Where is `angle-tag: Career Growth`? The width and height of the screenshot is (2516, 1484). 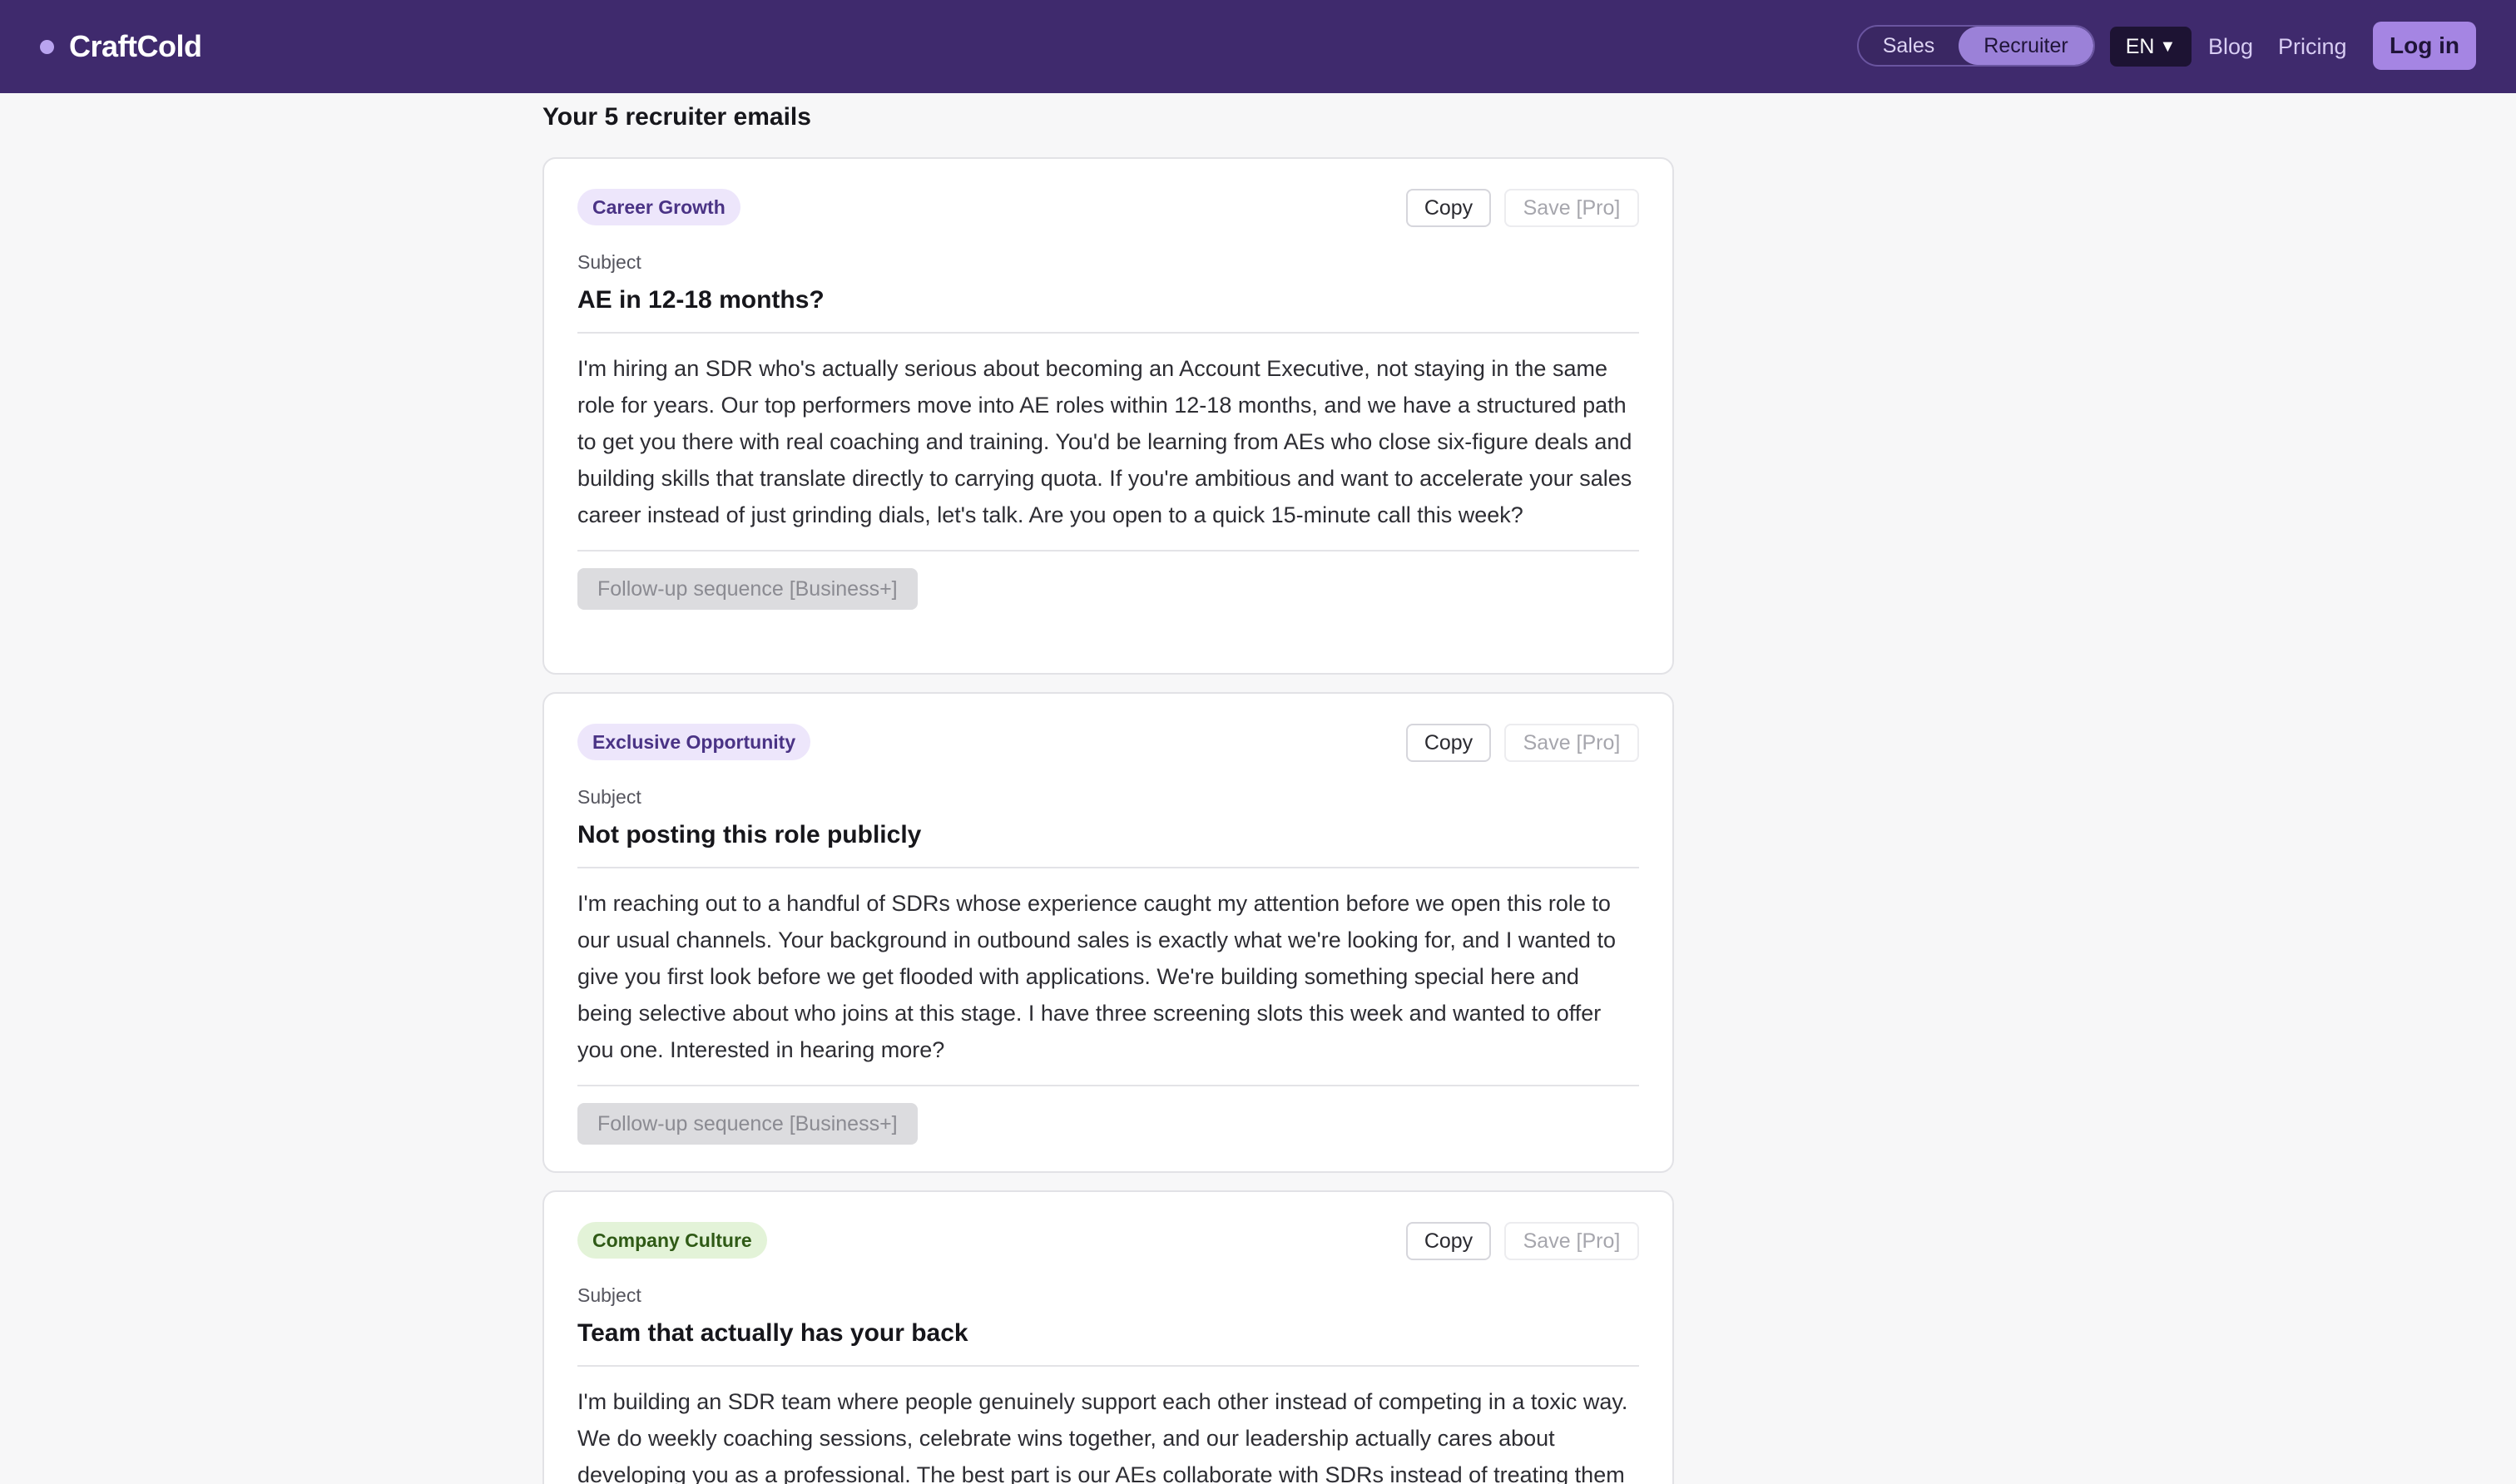
angle-tag: Career Growth is located at coordinates (659, 207).